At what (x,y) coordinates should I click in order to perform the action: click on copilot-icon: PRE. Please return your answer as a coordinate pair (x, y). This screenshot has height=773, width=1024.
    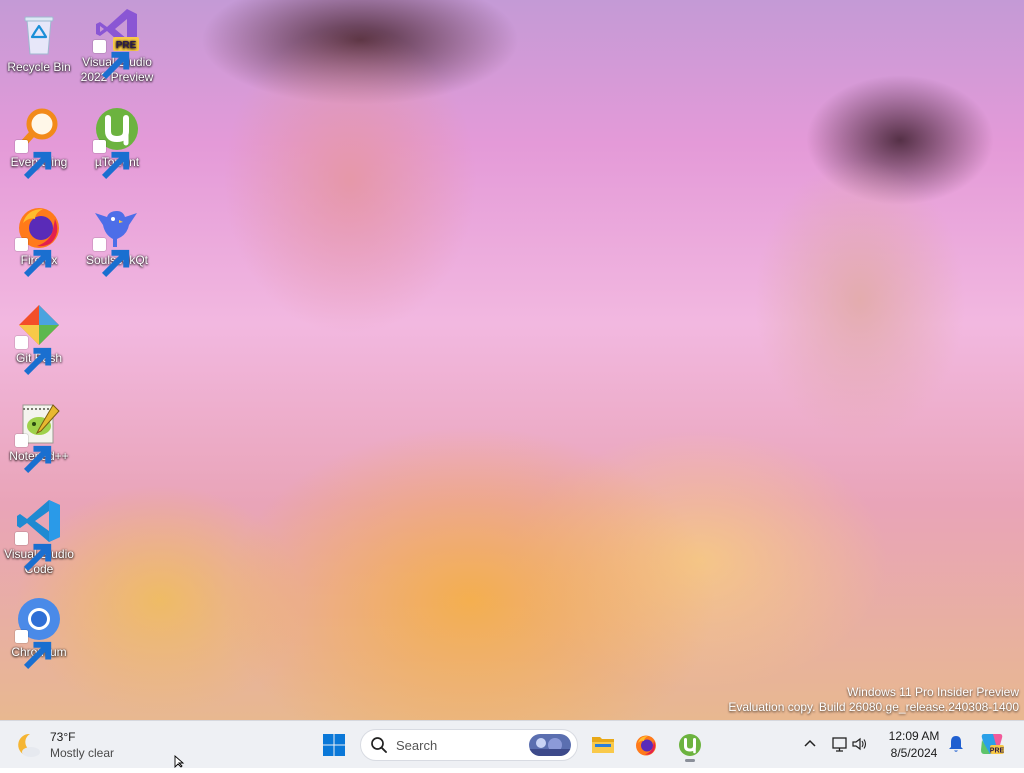
    Looking at the image, I should click on (993, 744).